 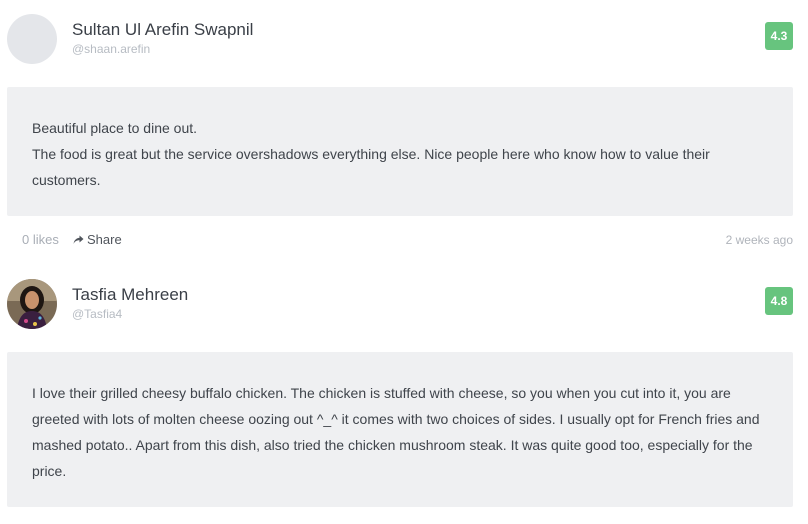 What do you see at coordinates (162, 30) in the screenshot?
I see `reviewer-name: Sultan Ul Arefin Swapnil` at bounding box center [162, 30].